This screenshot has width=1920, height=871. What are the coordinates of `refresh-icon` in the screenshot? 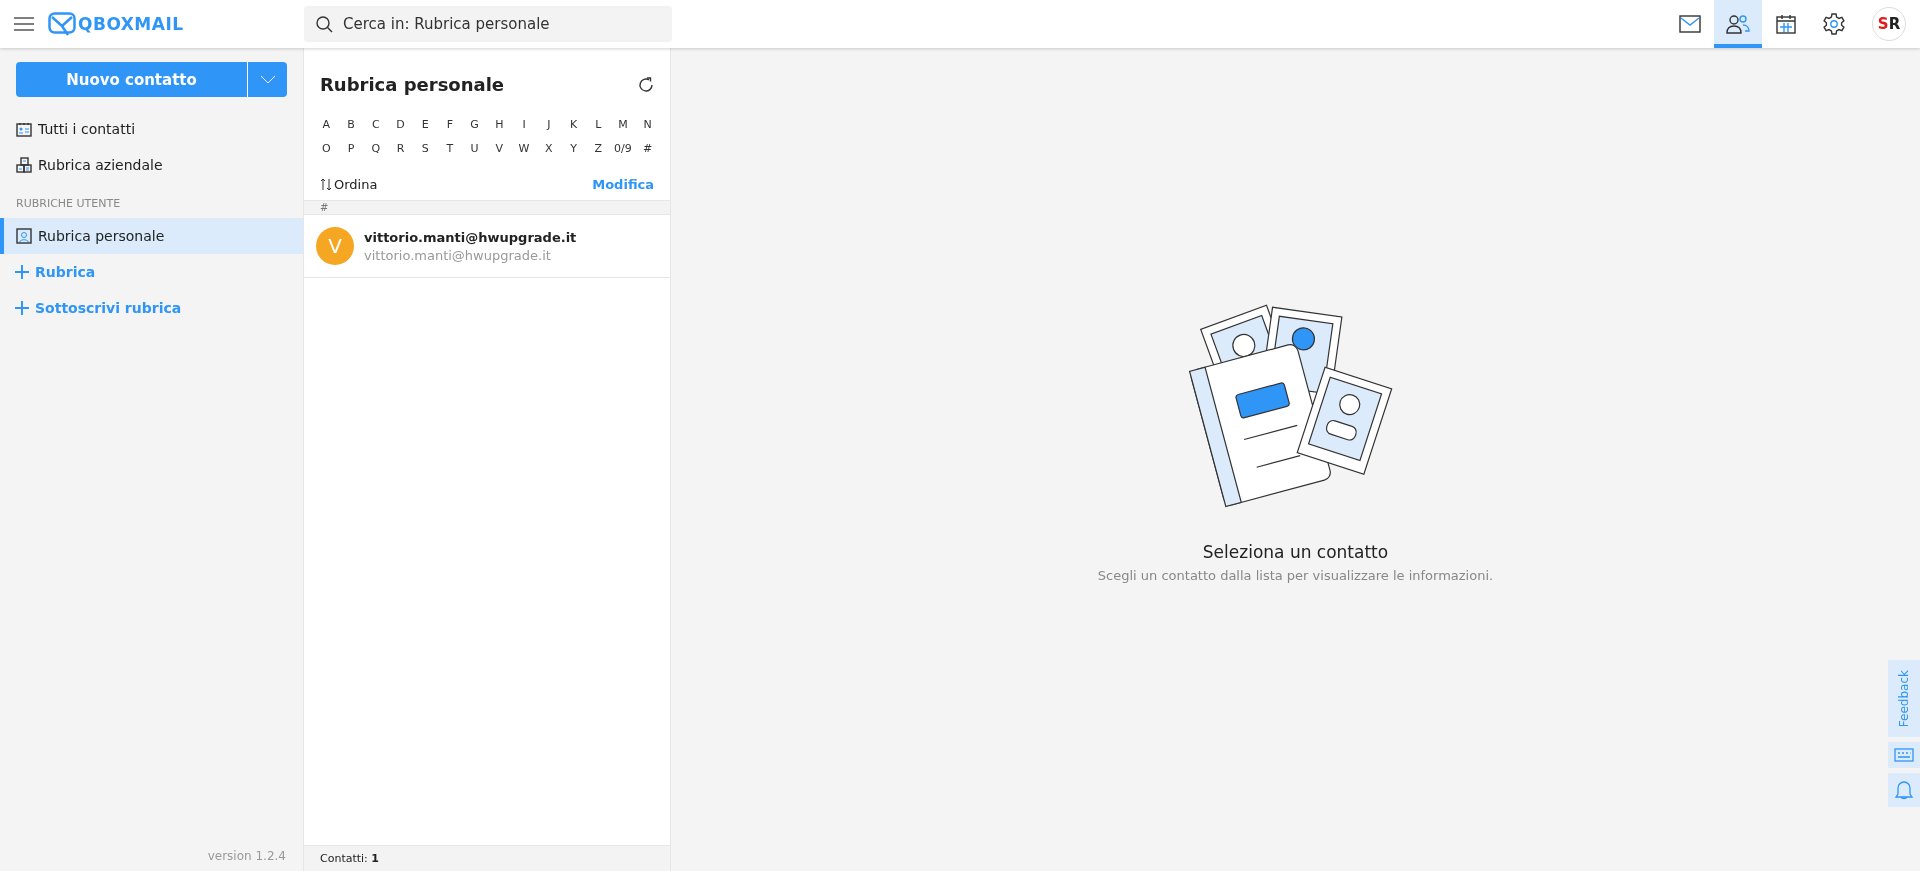 It's located at (646, 84).